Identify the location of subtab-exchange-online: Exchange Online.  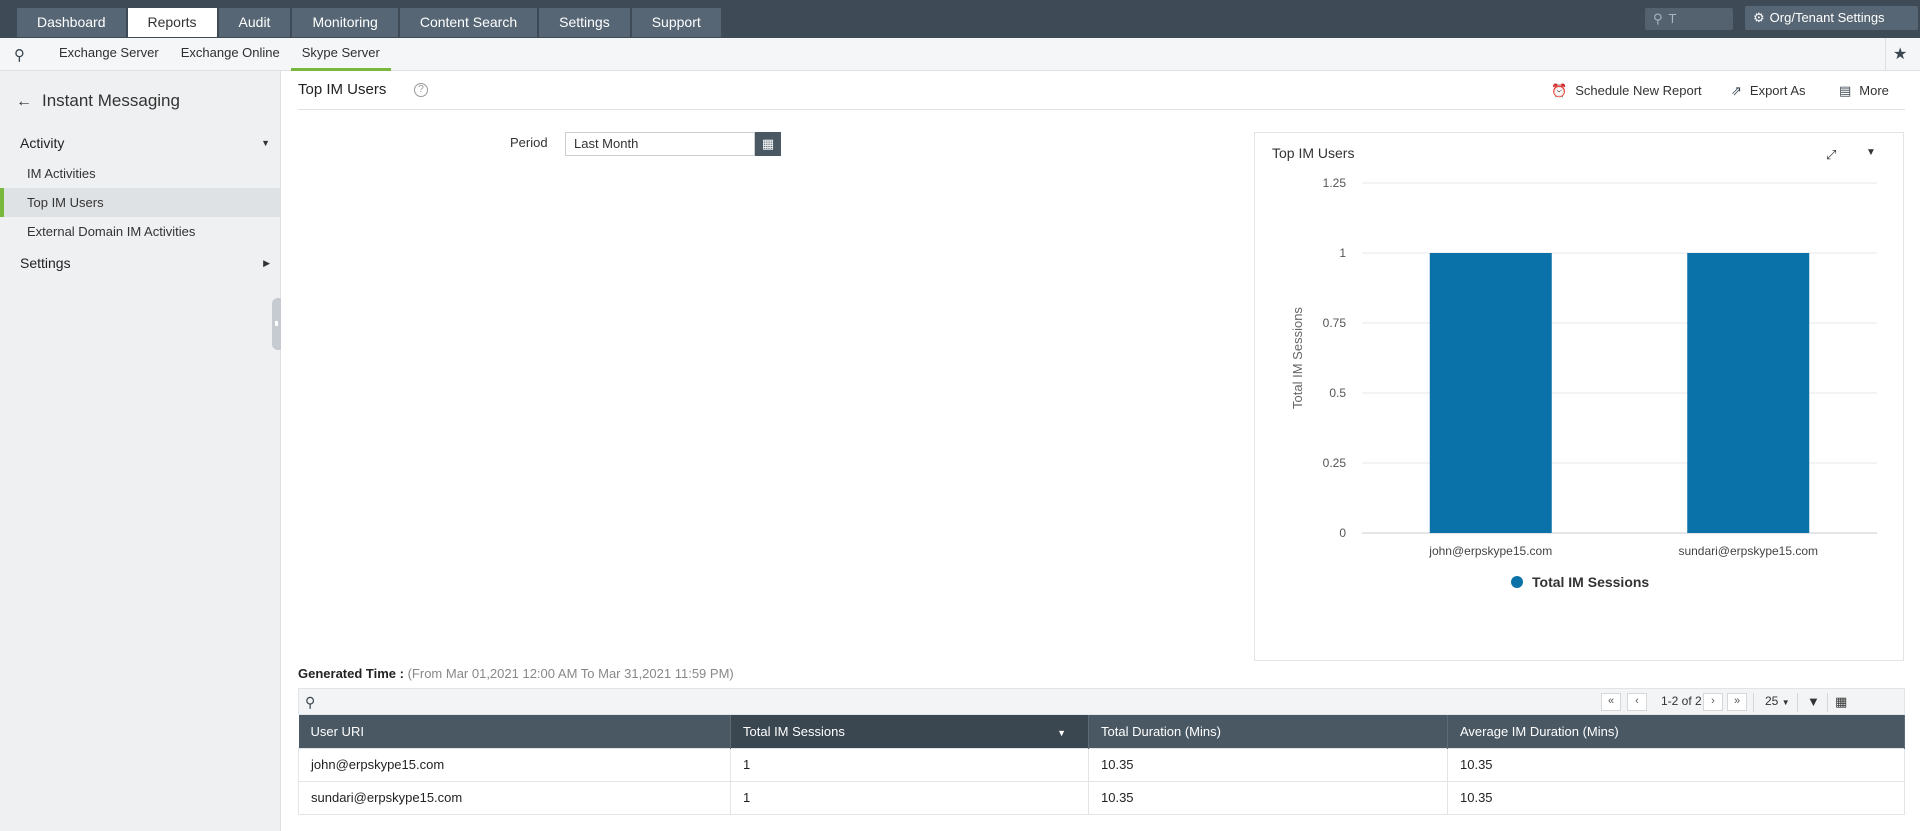
(230, 54).